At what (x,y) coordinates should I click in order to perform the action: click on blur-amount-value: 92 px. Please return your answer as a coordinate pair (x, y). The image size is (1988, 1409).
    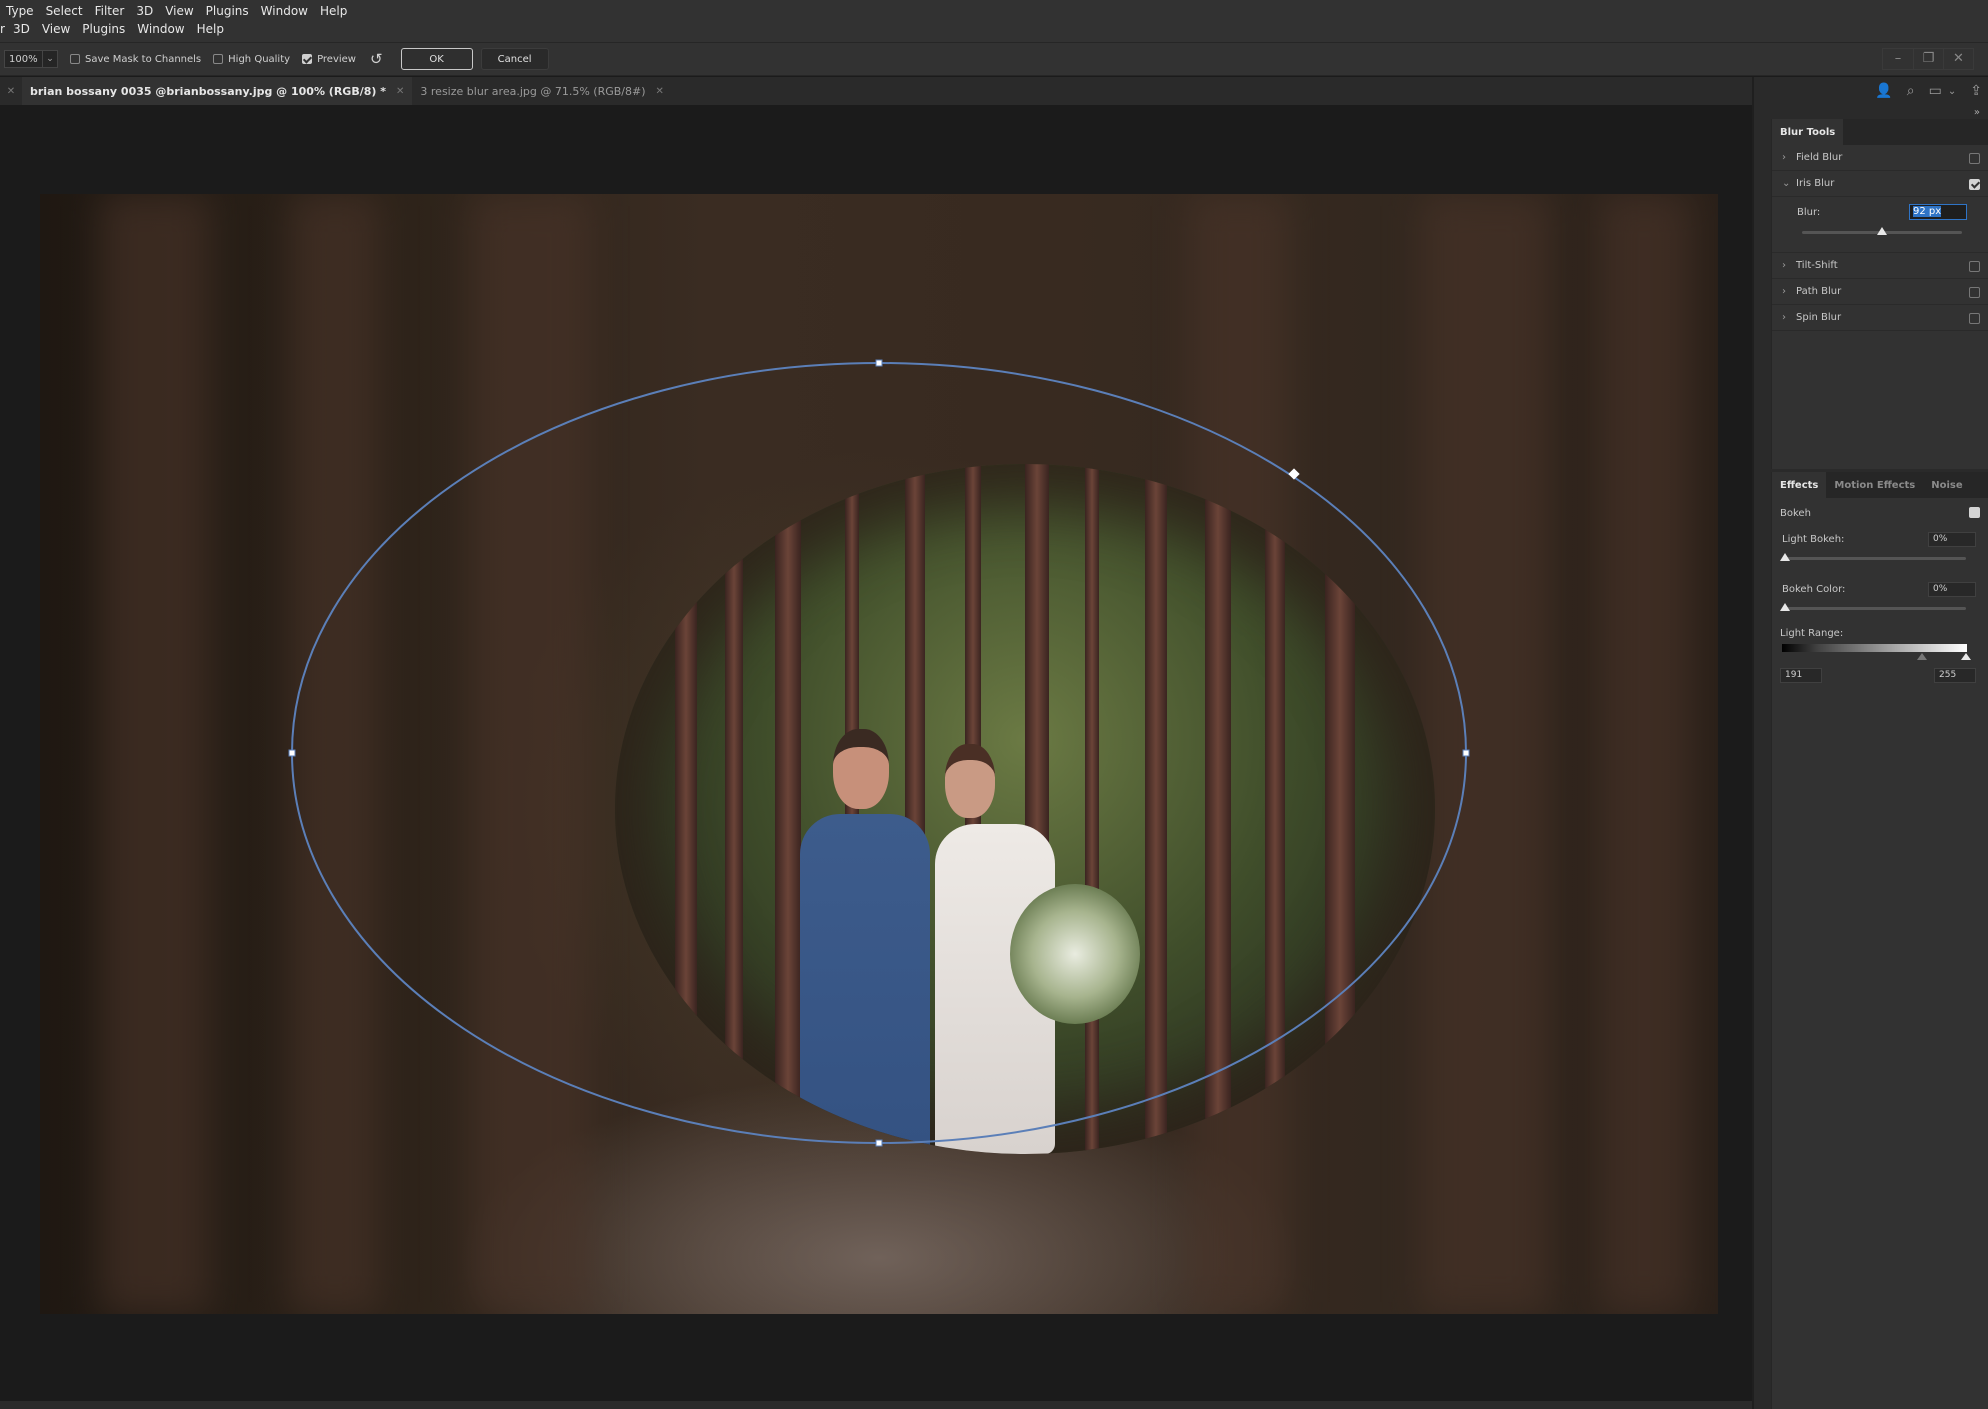
    Looking at the image, I should click on (1927, 211).